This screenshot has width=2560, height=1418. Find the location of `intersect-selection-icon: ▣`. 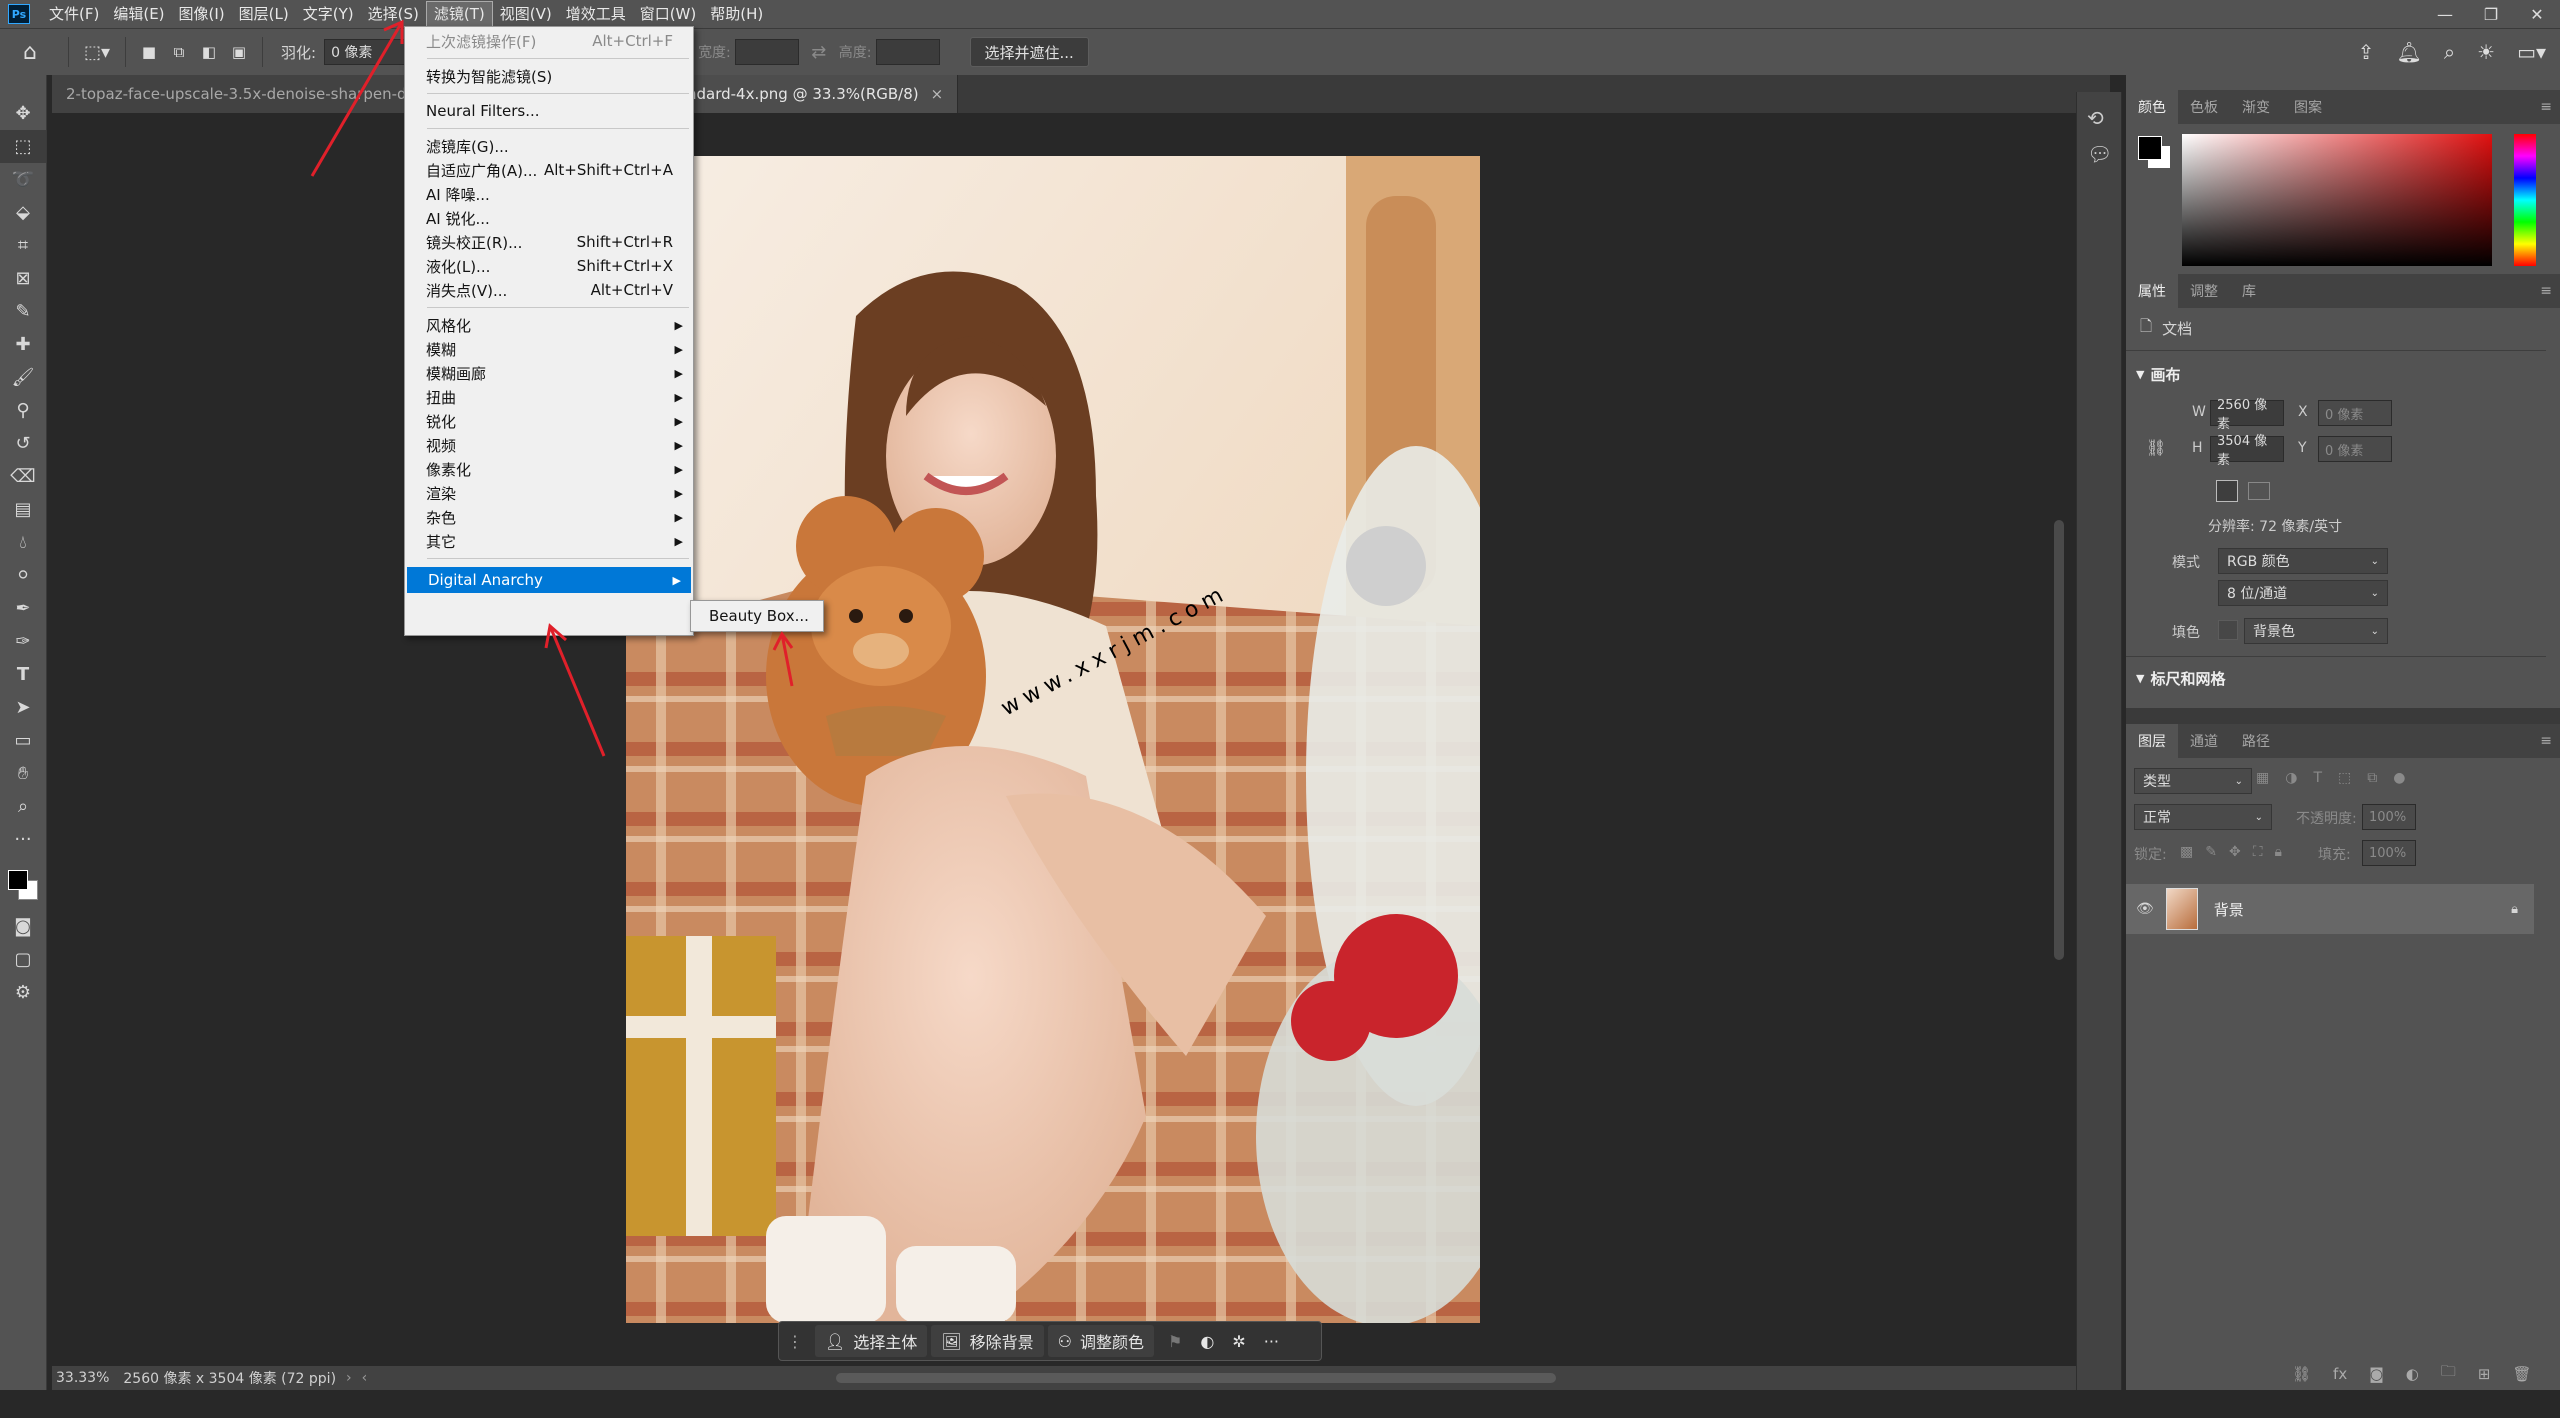

intersect-selection-icon: ▣ is located at coordinates (239, 52).